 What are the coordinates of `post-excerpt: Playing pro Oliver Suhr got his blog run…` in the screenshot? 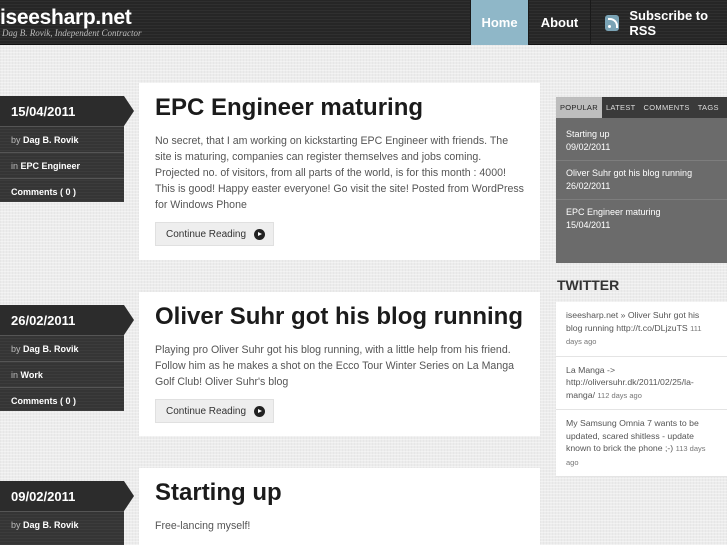 It's located at (334, 366).